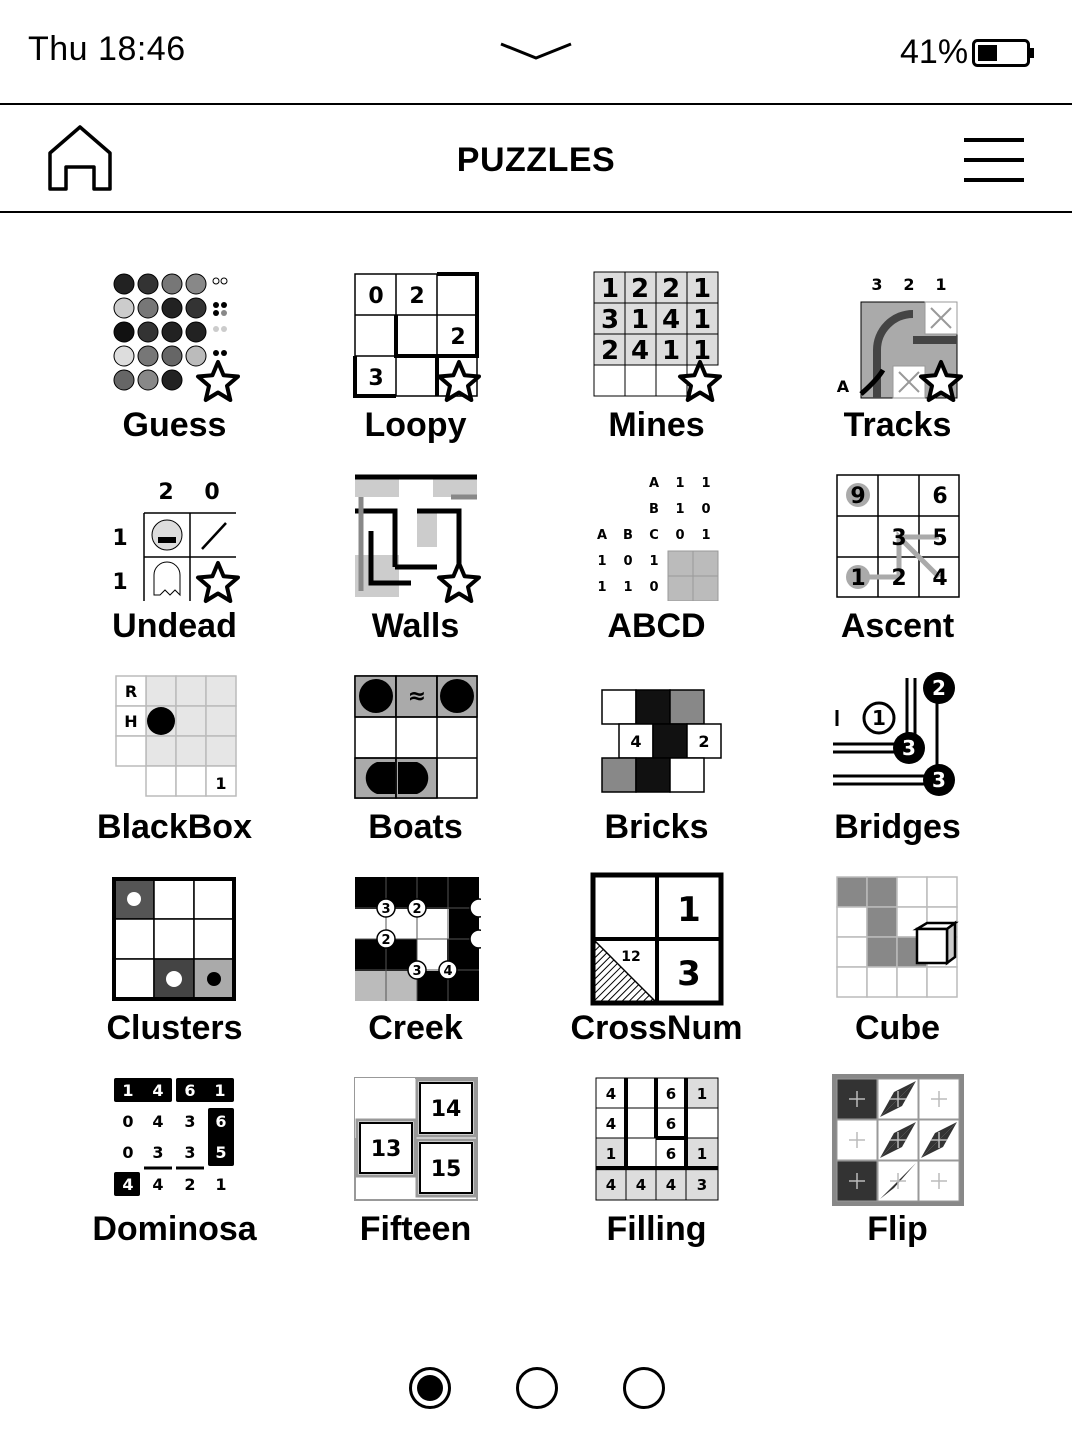 This screenshot has height=1448, width=1072. I want to click on puzzle-tile-undead: 2 0 1 1 Undead, so click(174, 563).